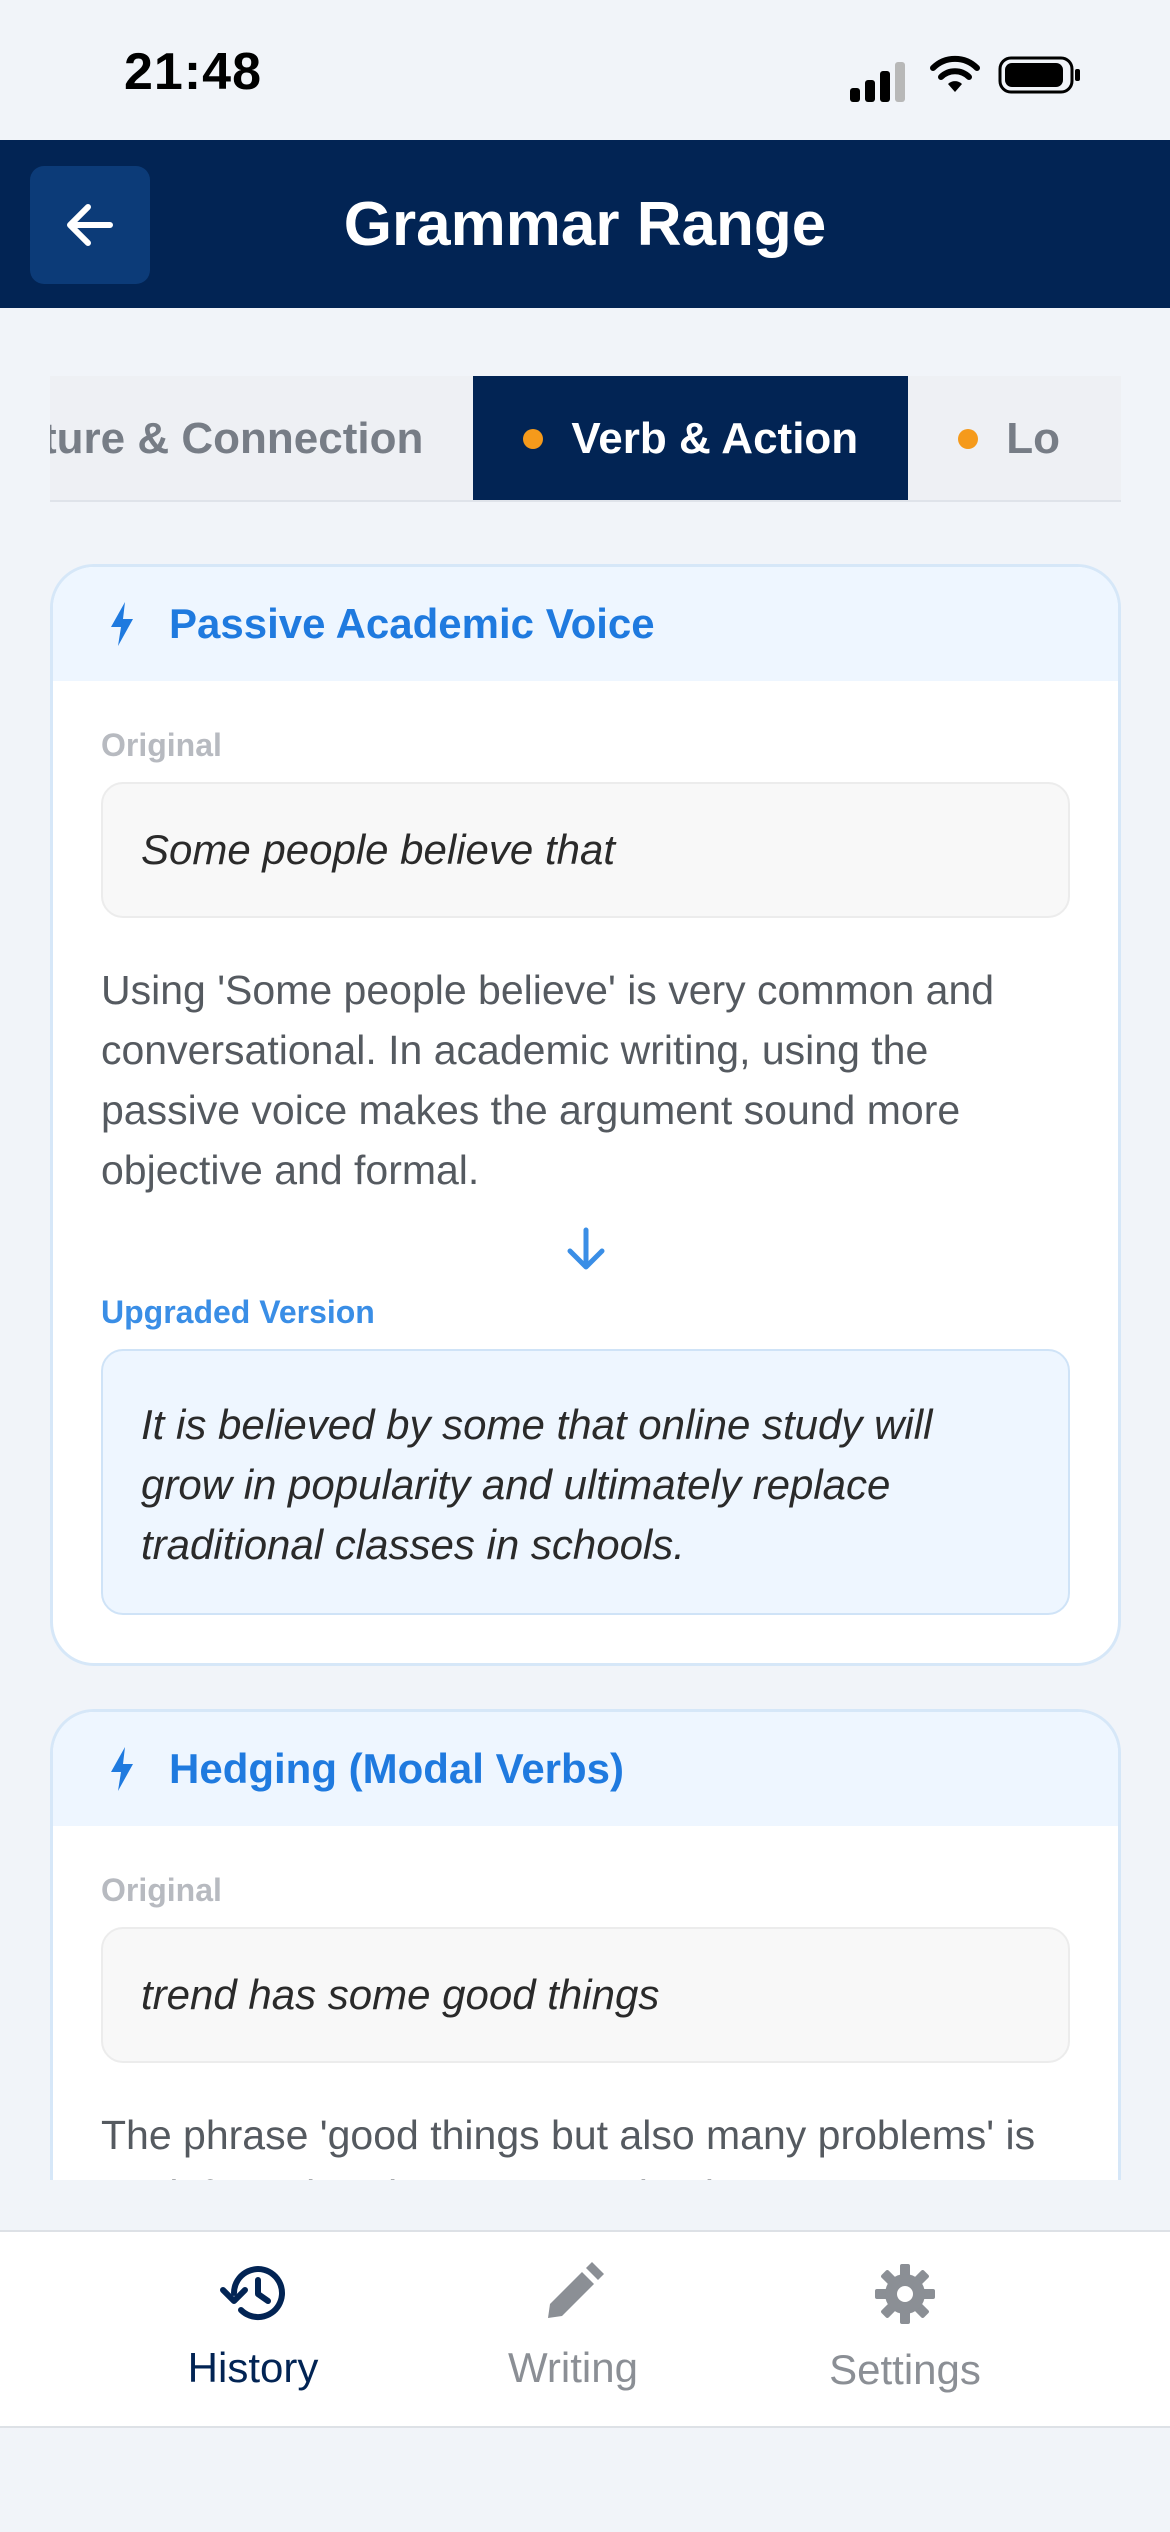  I want to click on status-bar: 21:48, so click(585, 70).